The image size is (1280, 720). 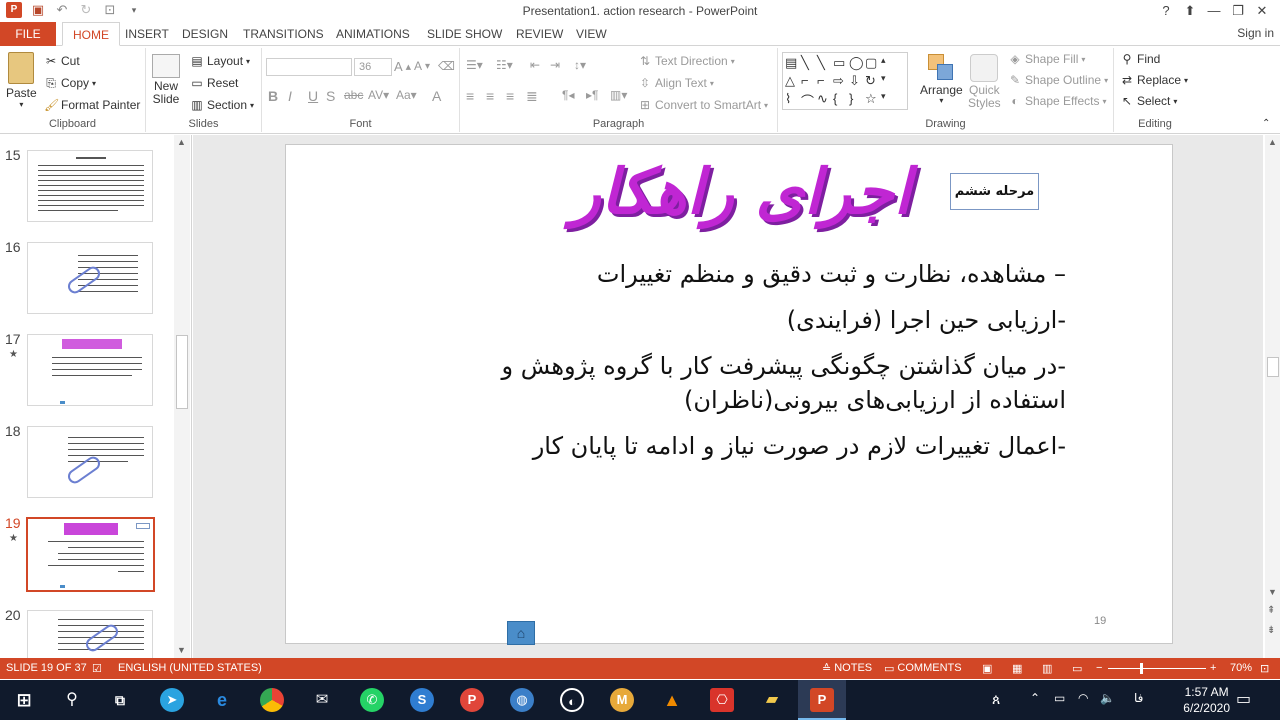 What do you see at coordinates (91, 34) in the screenshot?
I see `tab-home: HOME` at bounding box center [91, 34].